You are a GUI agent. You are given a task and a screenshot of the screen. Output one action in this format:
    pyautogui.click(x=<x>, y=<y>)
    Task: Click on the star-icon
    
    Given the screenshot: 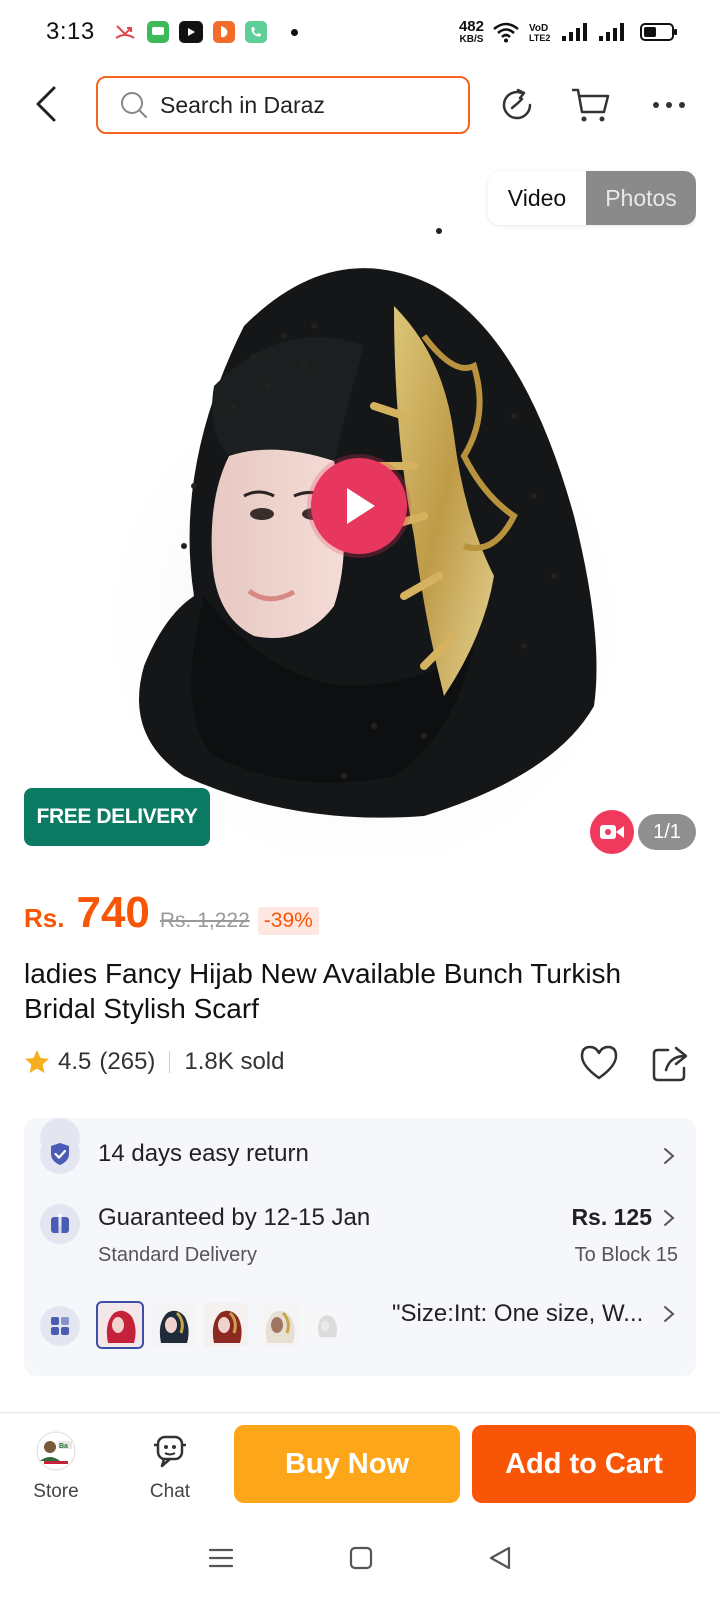 What is the action you would take?
    pyautogui.click(x=37, y=1061)
    